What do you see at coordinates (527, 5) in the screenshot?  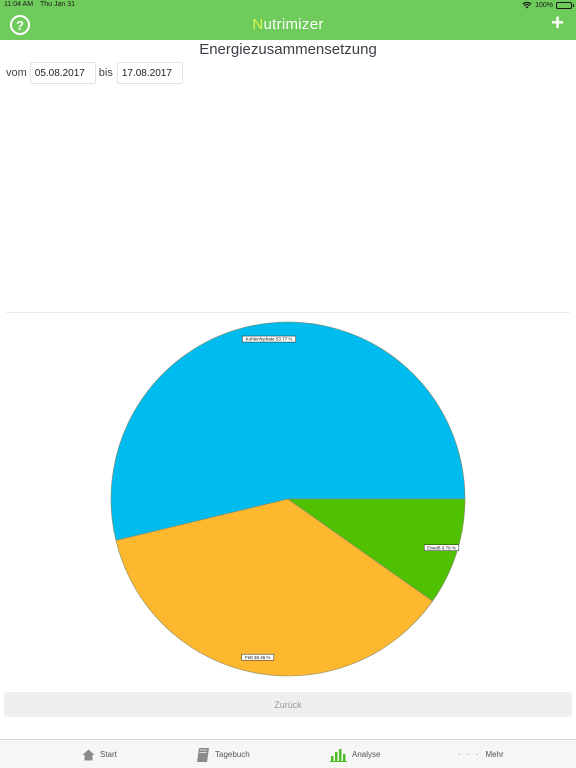 I see `wifi-icon` at bounding box center [527, 5].